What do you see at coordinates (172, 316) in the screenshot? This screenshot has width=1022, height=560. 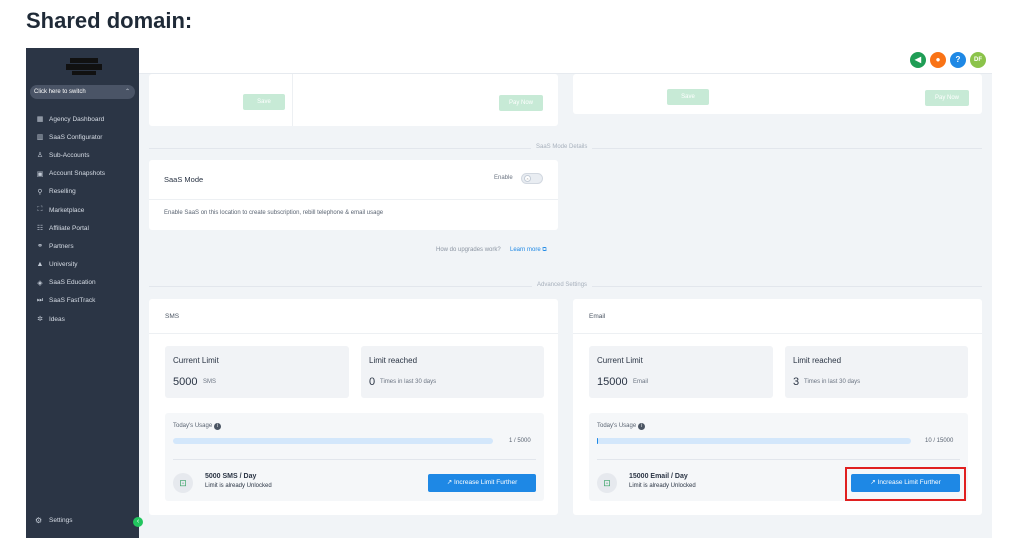 I see `sms-title: SMS` at bounding box center [172, 316].